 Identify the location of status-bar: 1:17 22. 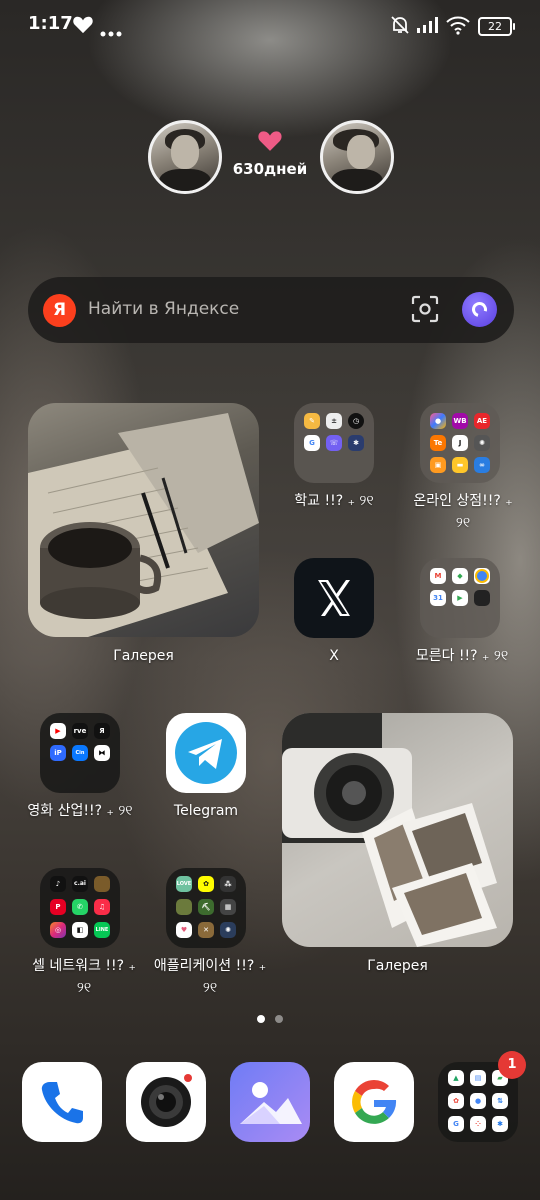
(270, 26).